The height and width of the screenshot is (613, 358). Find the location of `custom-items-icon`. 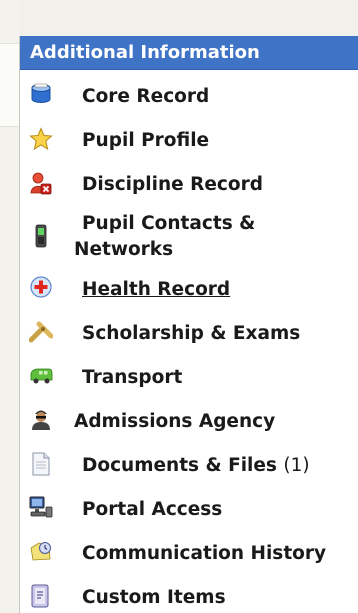

custom-items-icon is located at coordinates (41, 596).